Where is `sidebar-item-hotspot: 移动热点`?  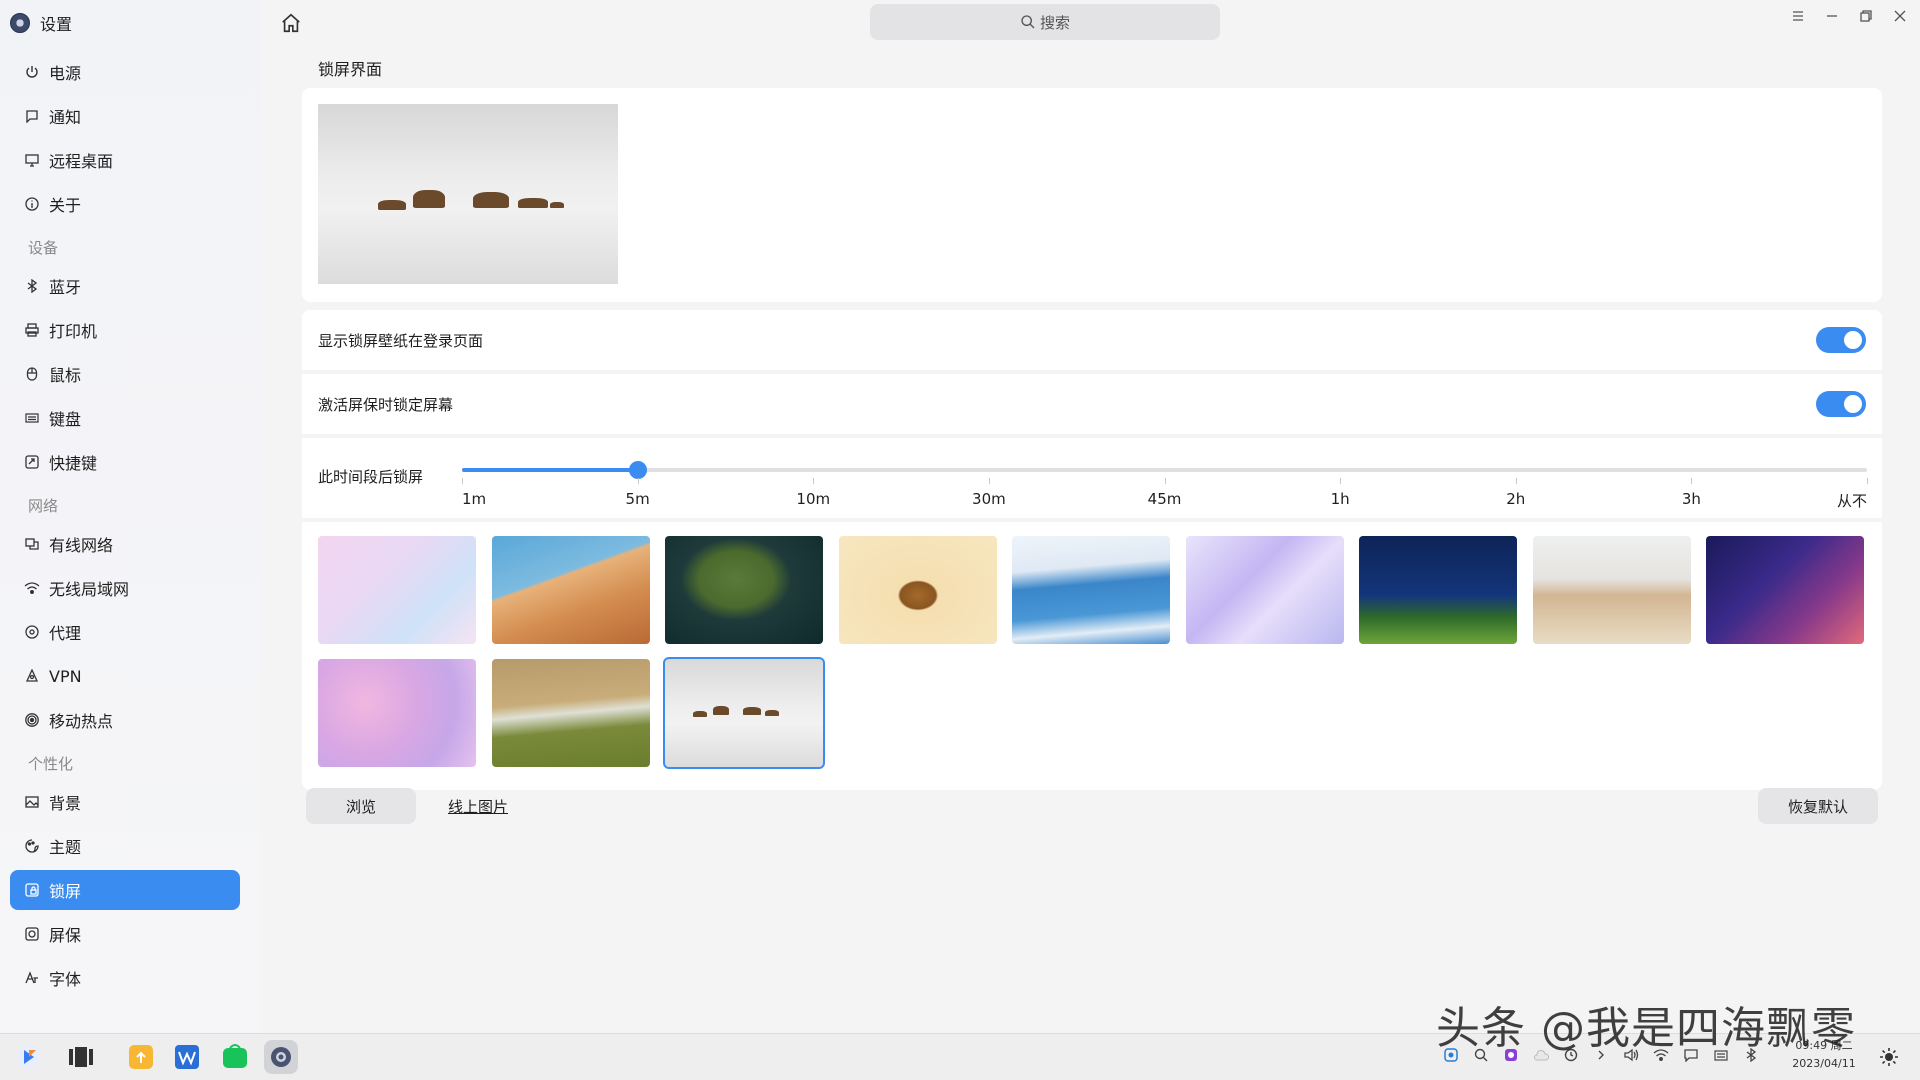 sidebar-item-hotspot: 移动热点 is located at coordinates (125, 720).